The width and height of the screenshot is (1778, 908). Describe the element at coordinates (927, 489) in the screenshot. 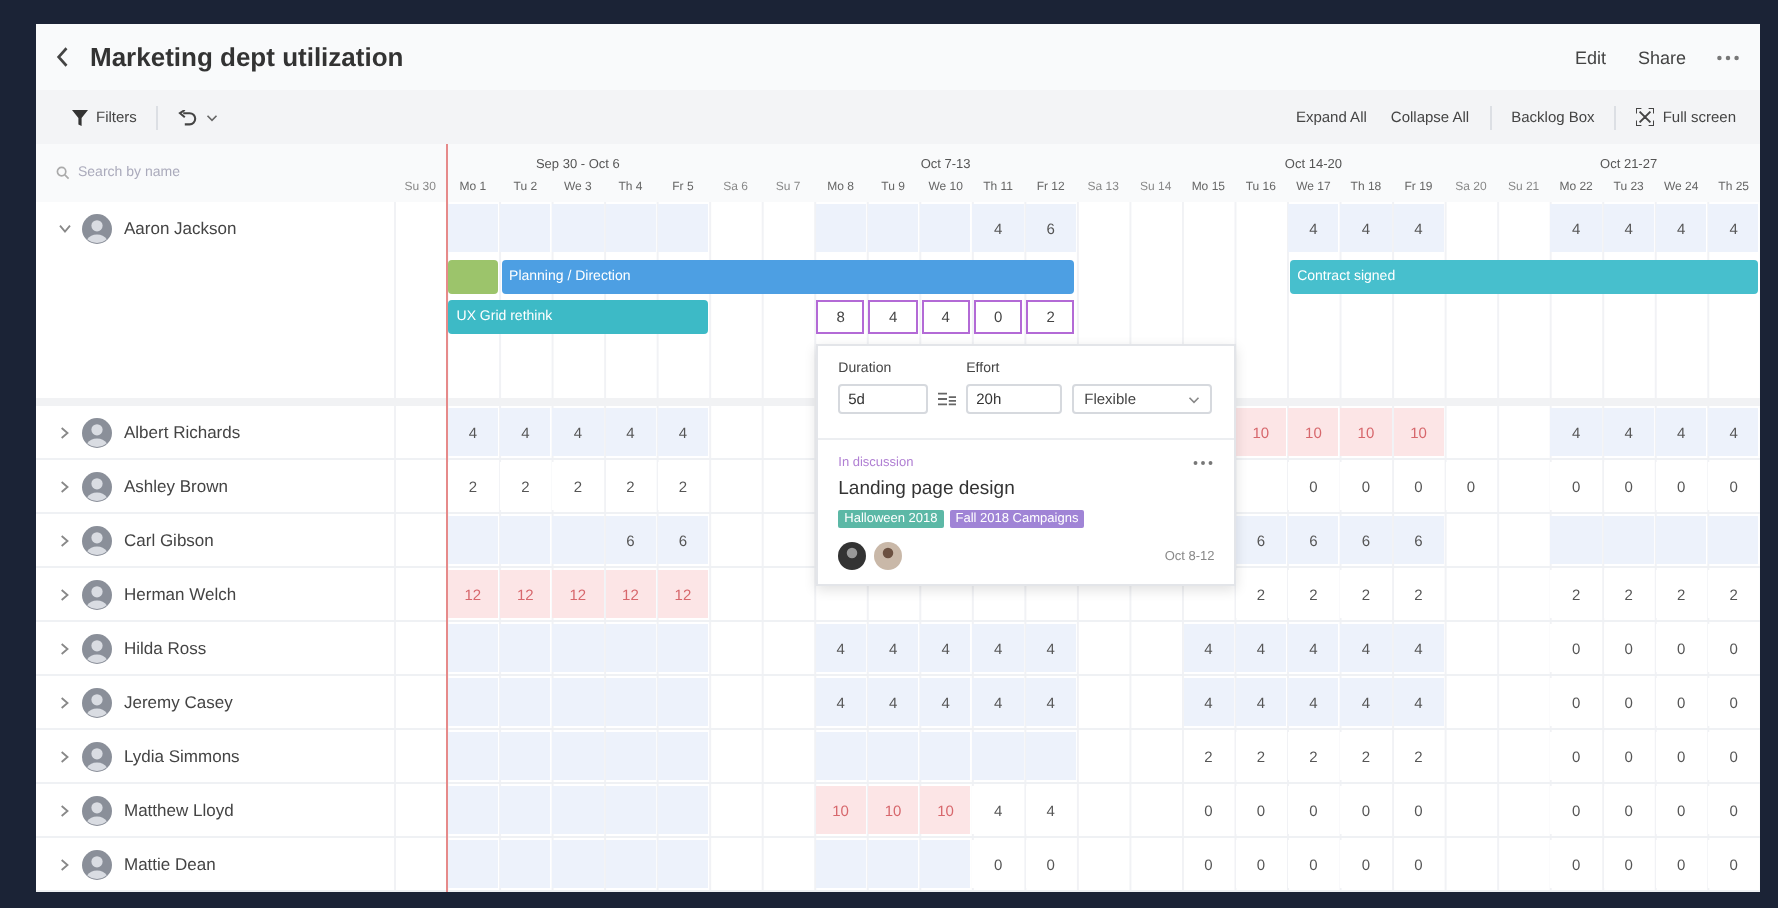

I see `task-title: Landing page design` at that location.